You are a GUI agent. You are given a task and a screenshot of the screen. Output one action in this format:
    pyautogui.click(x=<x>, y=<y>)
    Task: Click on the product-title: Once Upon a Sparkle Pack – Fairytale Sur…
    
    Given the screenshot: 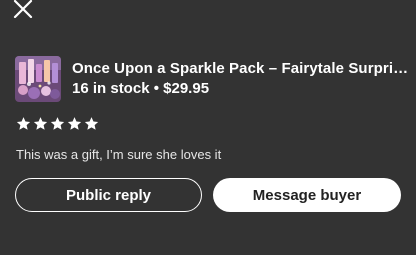 What is the action you would take?
    pyautogui.click(x=243, y=68)
    